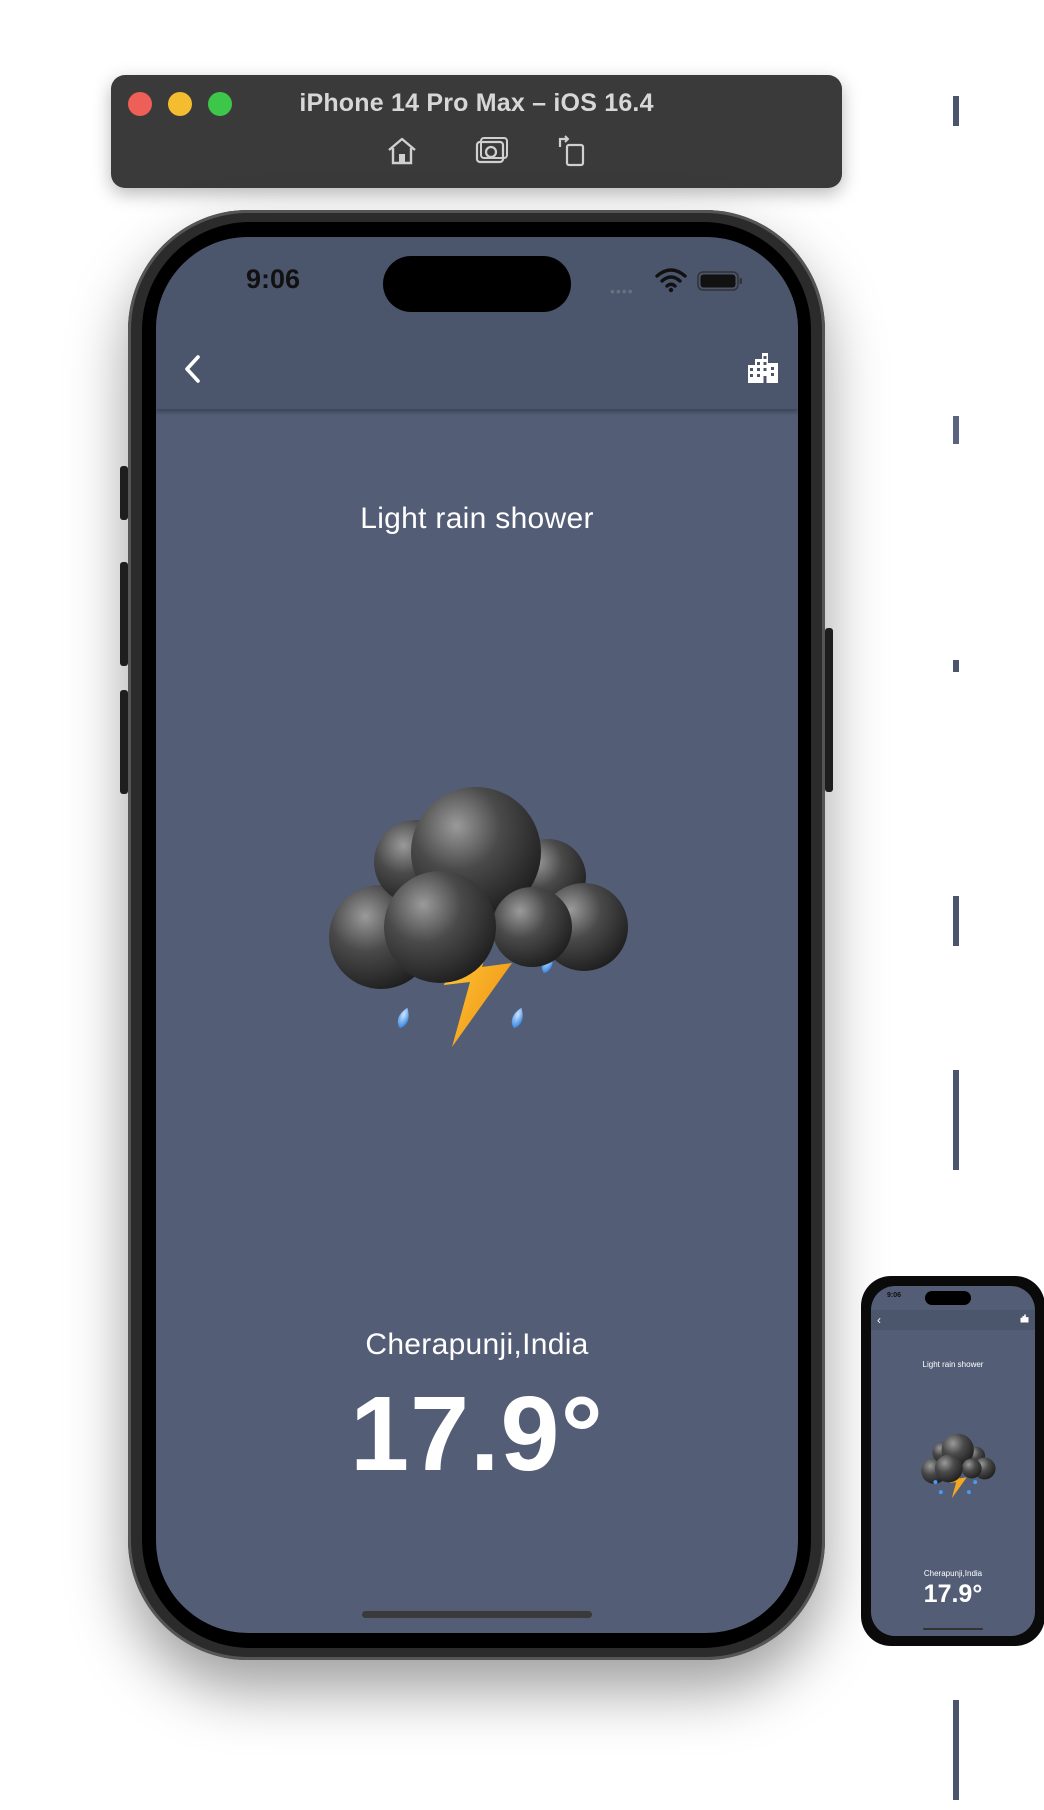 Image resolution: width=1044 pixels, height=1810 pixels. I want to click on simulator-window-title: iPhone 14 Pro Max – iOS 16.4, so click(476, 103).